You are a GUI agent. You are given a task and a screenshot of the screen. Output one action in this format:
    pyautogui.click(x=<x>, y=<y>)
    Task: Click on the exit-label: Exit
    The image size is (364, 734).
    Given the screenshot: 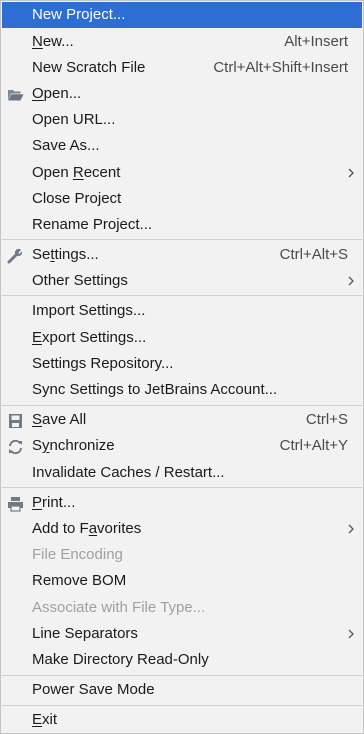 What is the action you would take?
    pyautogui.click(x=45, y=719)
    